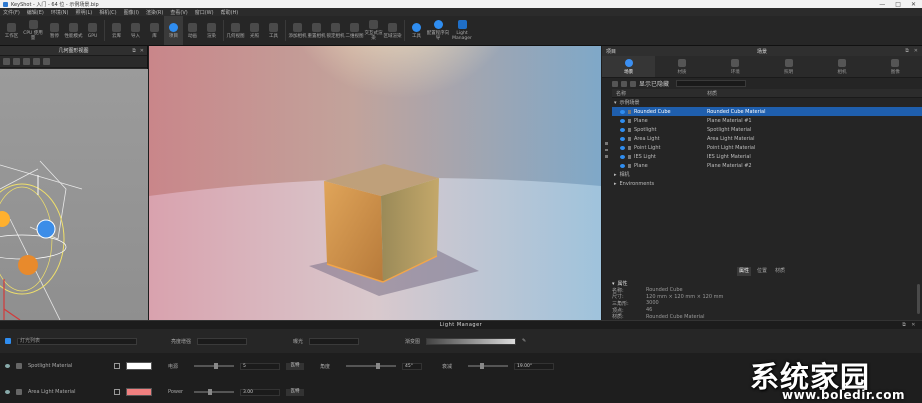  Describe the element at coordinates (895, 66) in the screenshot. I see `tab-image: 图像` at that location.